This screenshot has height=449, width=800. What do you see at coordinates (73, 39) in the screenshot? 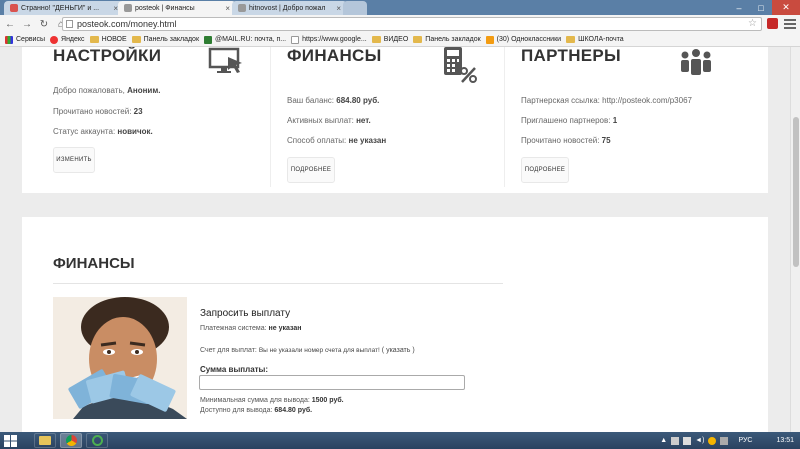
I see `bookmark-label: Яндекс` at bounding box center [73, 39].